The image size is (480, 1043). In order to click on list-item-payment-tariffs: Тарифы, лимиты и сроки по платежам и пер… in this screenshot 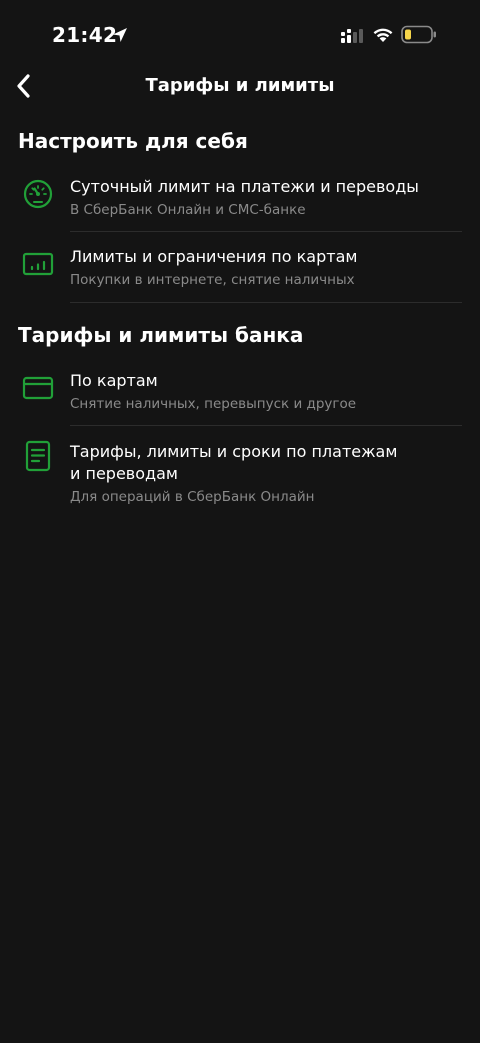, I will do `click(240, 474)`.